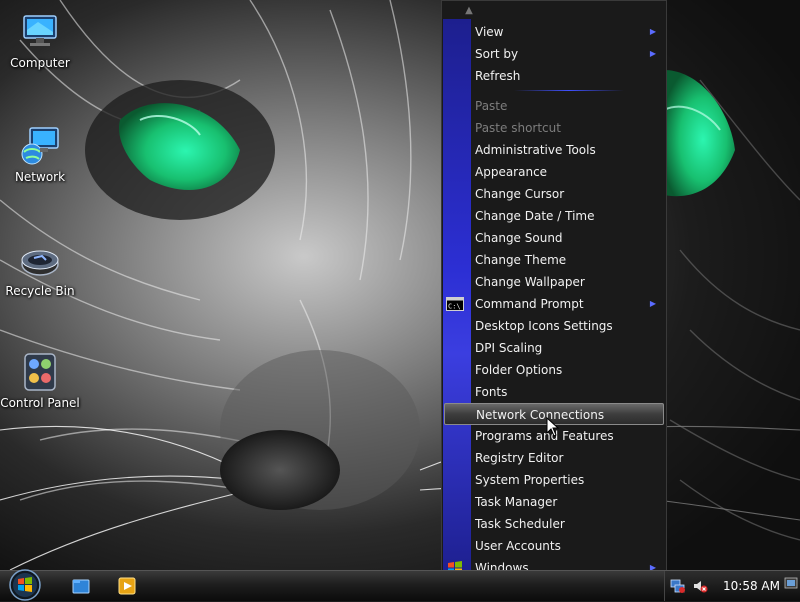 The height and width of the screenshot is (602, 800). Describe the element at coordinates (554, 32) in the screenshot. I see `menu-item-view: View ▶` at that location.